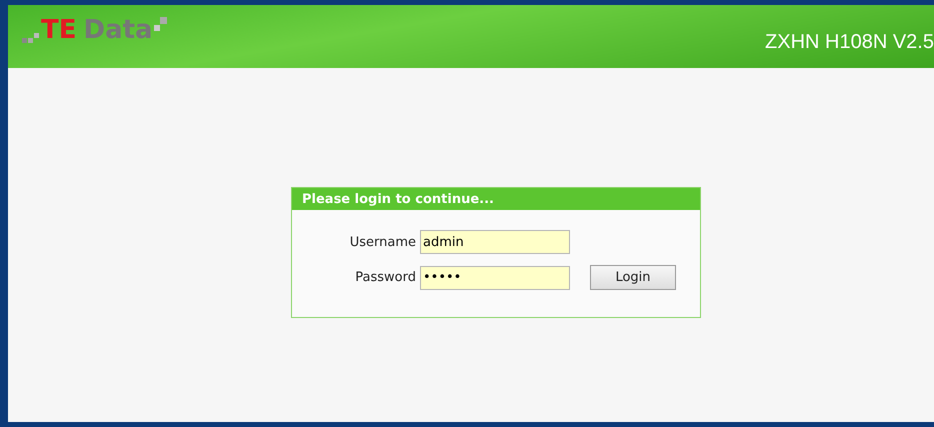 This screenshot has width=934, height=427. What do you see at coordinates (495, 242) in the screenshot?
I see `input-field: admin` at bounding box center [495, 242].